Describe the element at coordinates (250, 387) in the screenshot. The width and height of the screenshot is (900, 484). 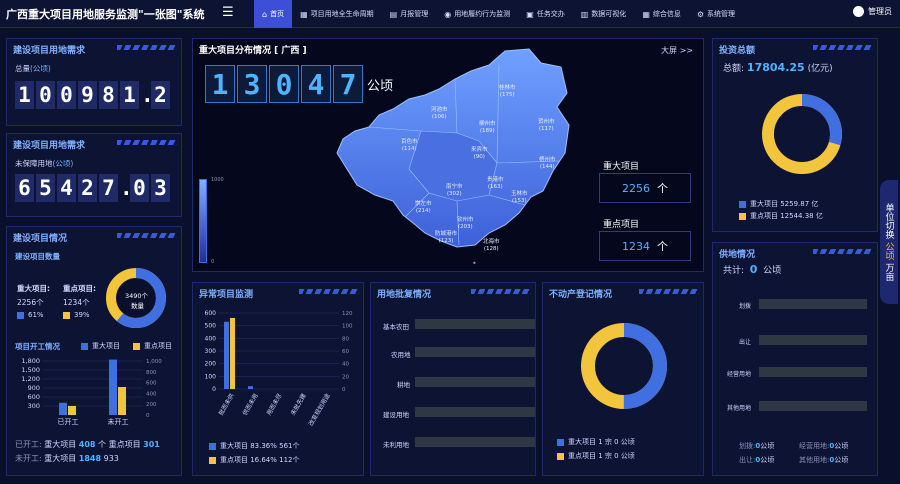
I see `bar-重大项目-供而未用` at that location.